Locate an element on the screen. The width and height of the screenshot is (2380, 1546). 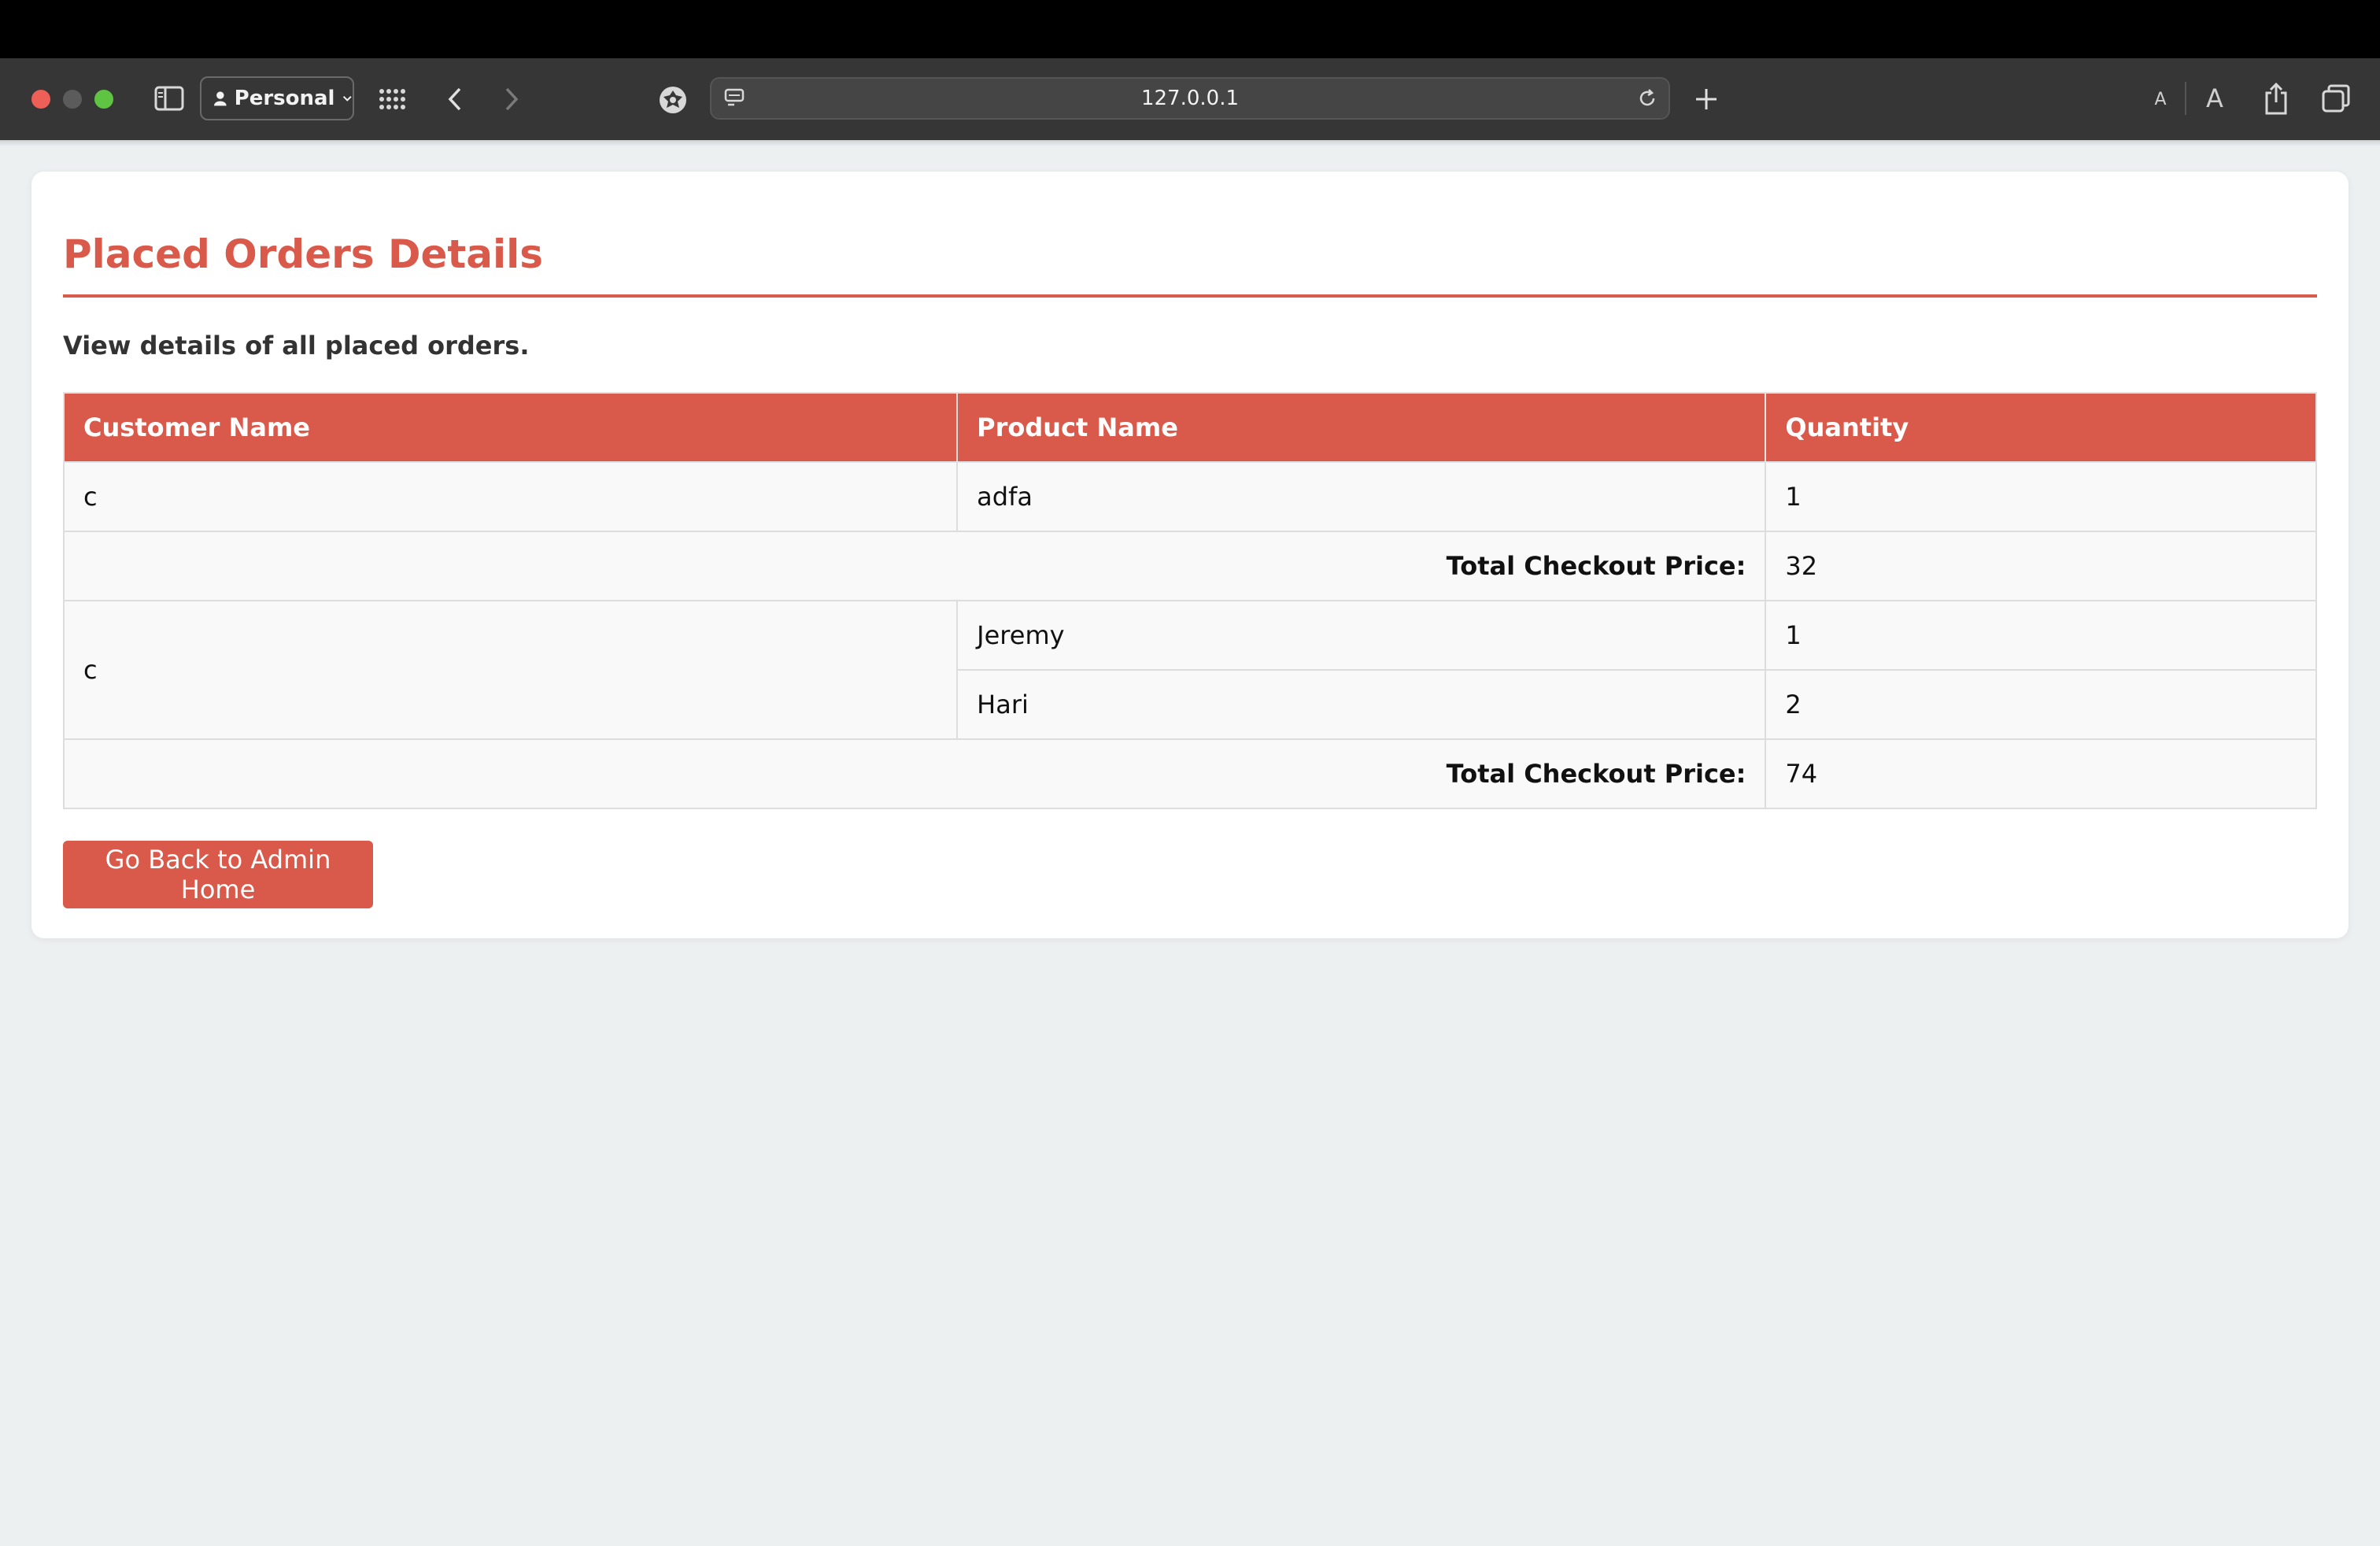
total-row: Total Checkout Price: 74 is located at coordinates (1189, 774).